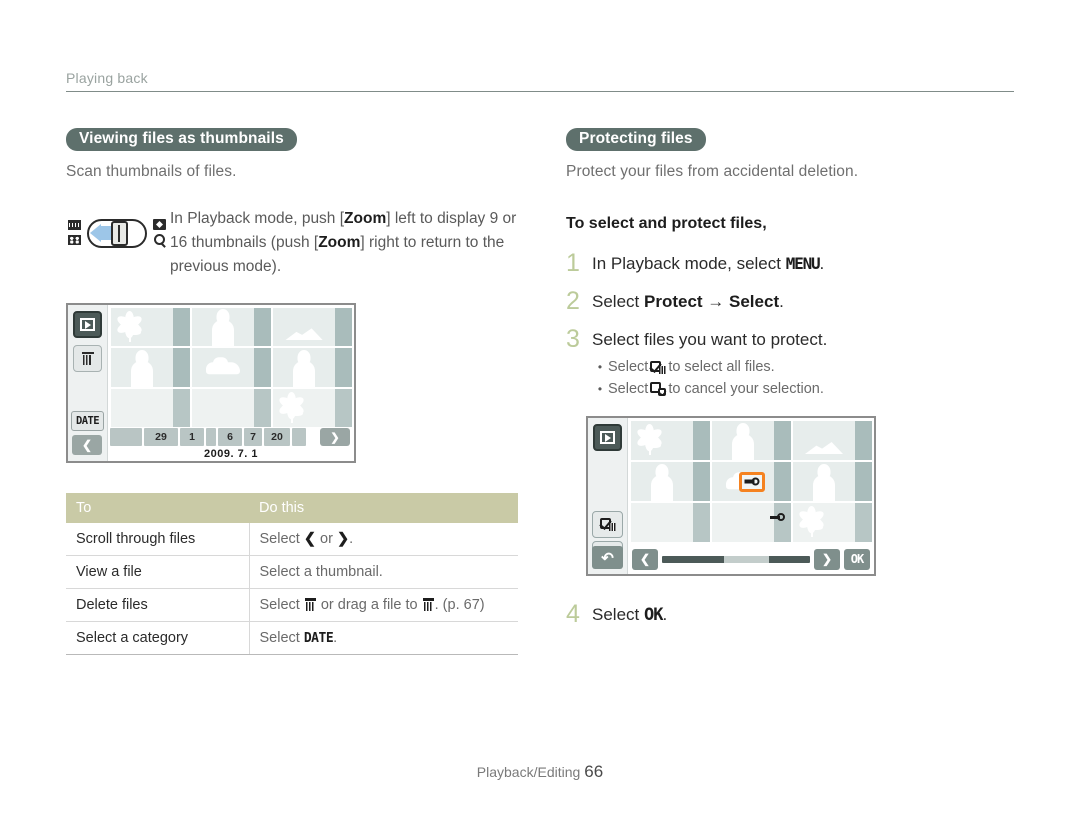 This screenshot has width=1080, height=815. What do you see at coordinates (708, 263) in the screenshot?
I see `step-text: In Playback mode, select MENU.` at bounding box center [708, 263].